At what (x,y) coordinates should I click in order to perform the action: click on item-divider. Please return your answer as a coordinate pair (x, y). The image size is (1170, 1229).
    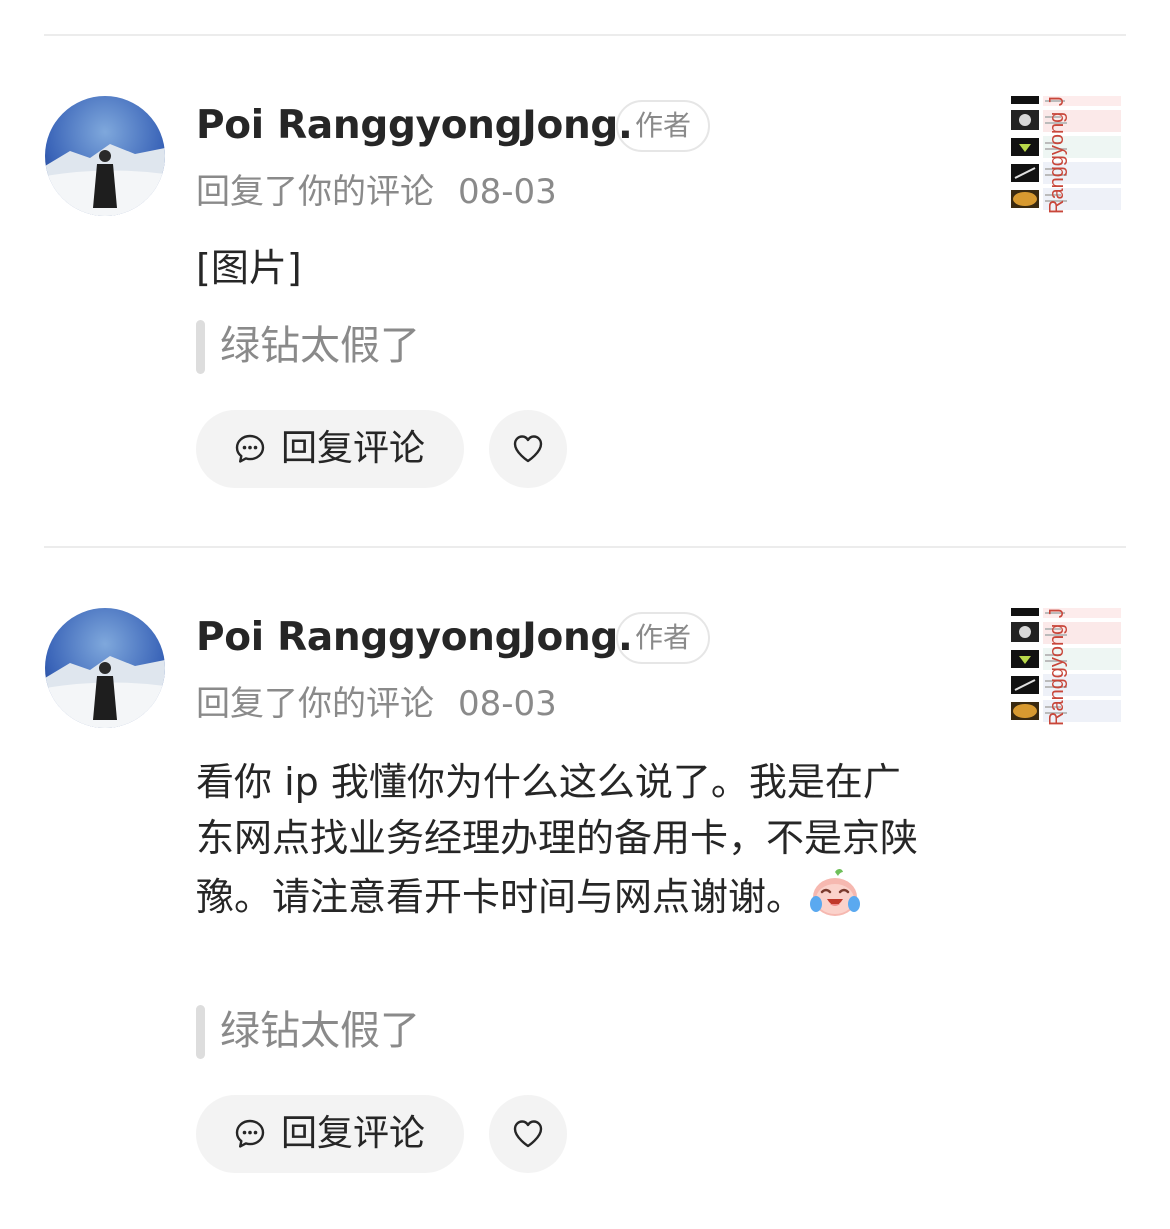
    Looking at the image, I should click on (585, 547).